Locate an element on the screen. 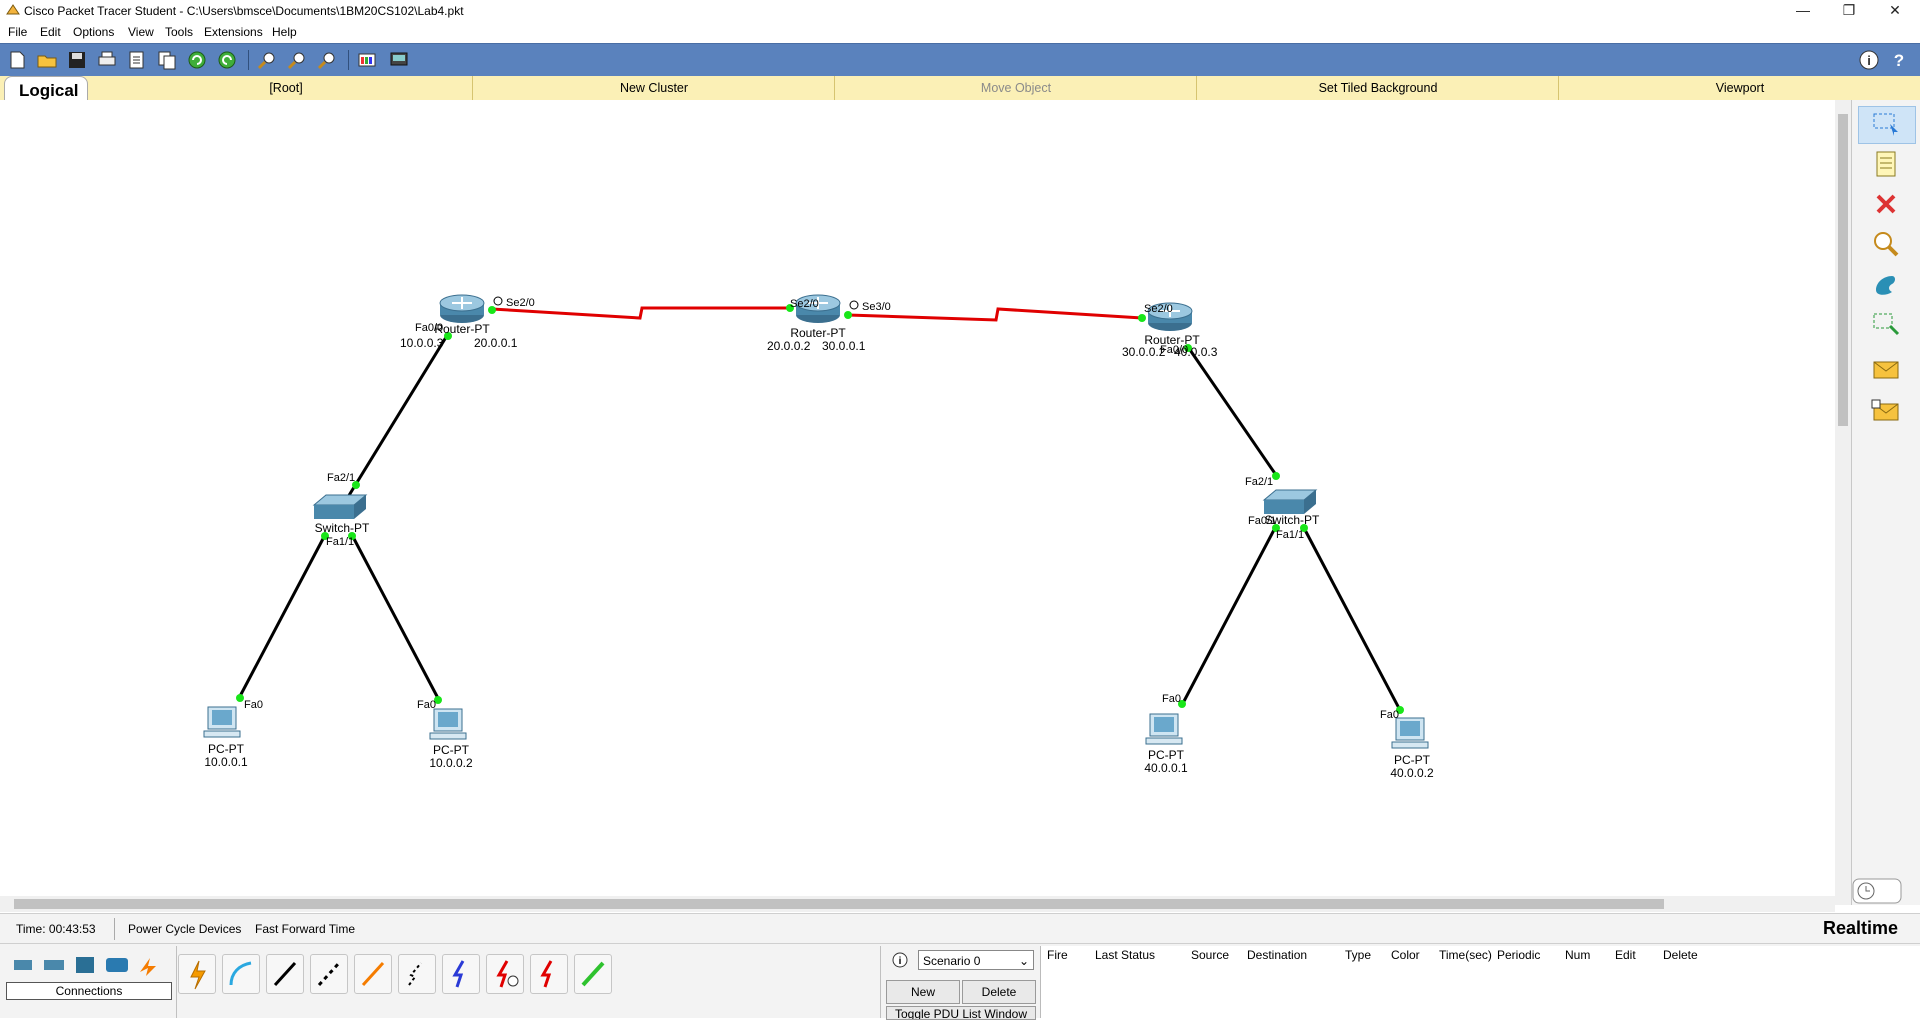 The image size is (1920, 1020). drawing-palette-icon is located at coordinates (367, 60).